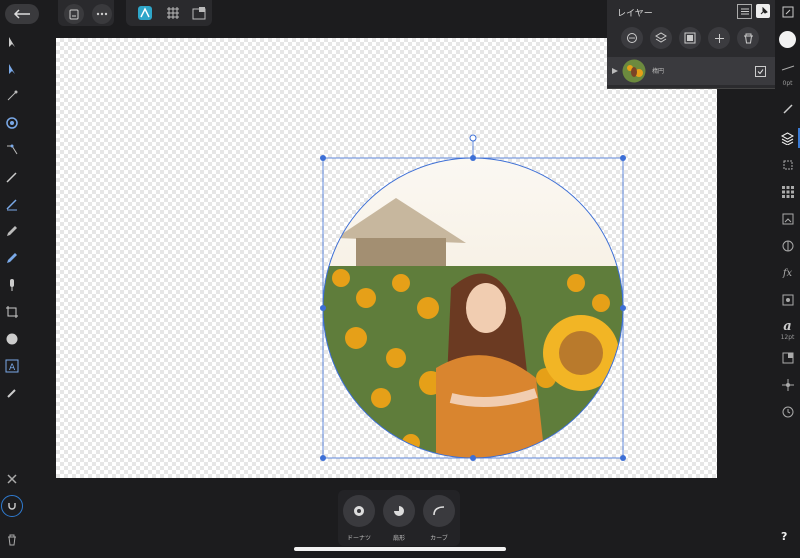 The image size is (800, 558). I want to click on document-actions, so click(86, 13).